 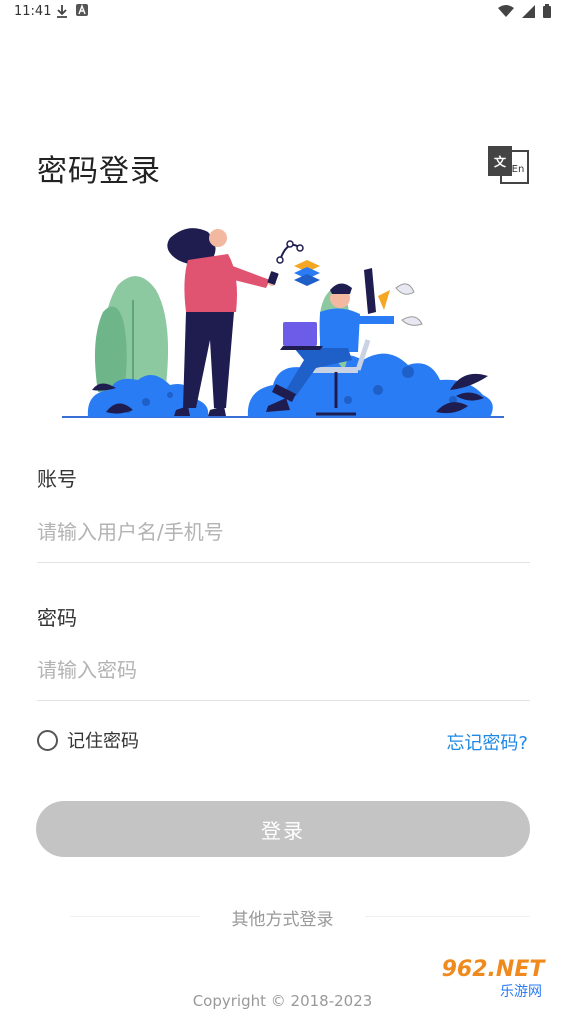 What do you see at coordinates (528, 11) in the screenshot?
I see `signal-icon` at bounding box center [528, 11].